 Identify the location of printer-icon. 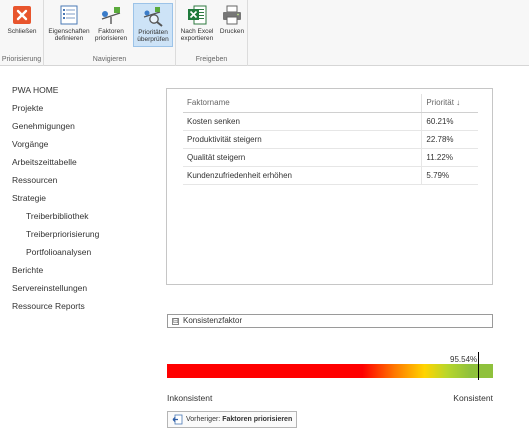
(232, 15).